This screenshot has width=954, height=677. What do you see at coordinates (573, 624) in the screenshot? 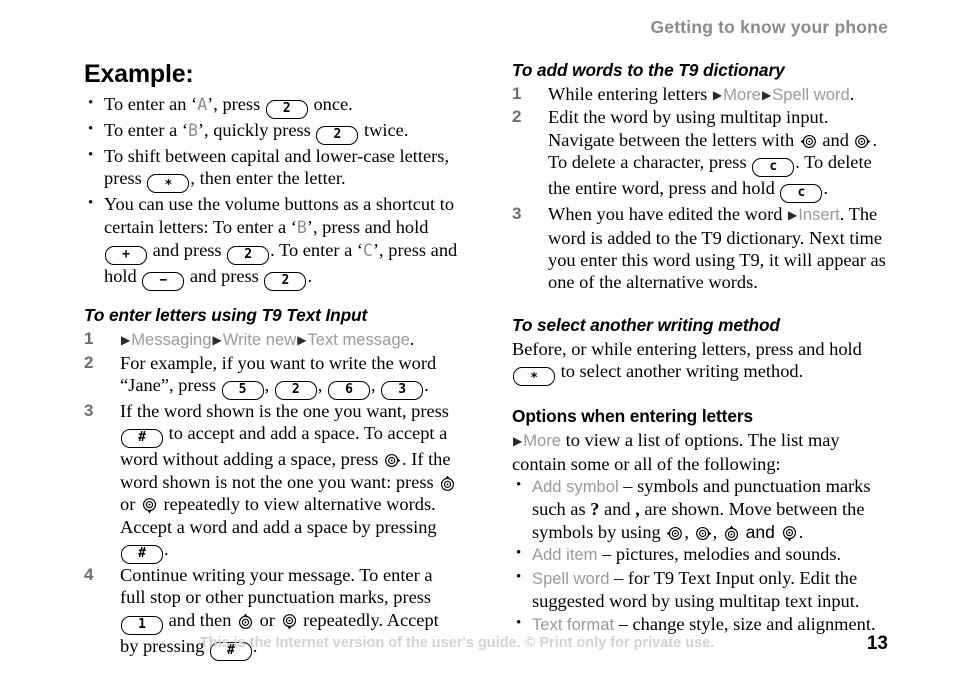
I see `menu-path-item: Text format` at bounding box center [573, 624].